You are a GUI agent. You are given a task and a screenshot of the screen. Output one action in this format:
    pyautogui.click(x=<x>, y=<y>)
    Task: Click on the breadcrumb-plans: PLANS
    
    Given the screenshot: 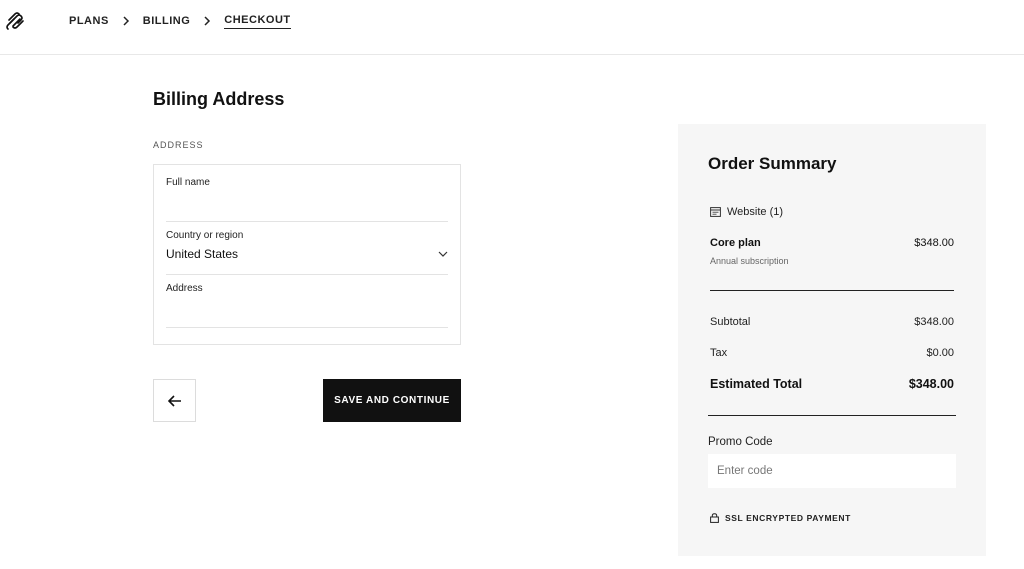 What is the action you would take?
    pyautogui.click(x=89, y=21)
    